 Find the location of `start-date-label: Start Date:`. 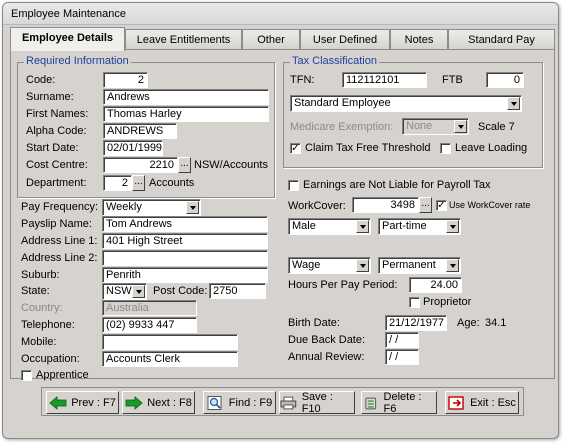

start-date-label: Start Date: is located at coordinates (52, 148).